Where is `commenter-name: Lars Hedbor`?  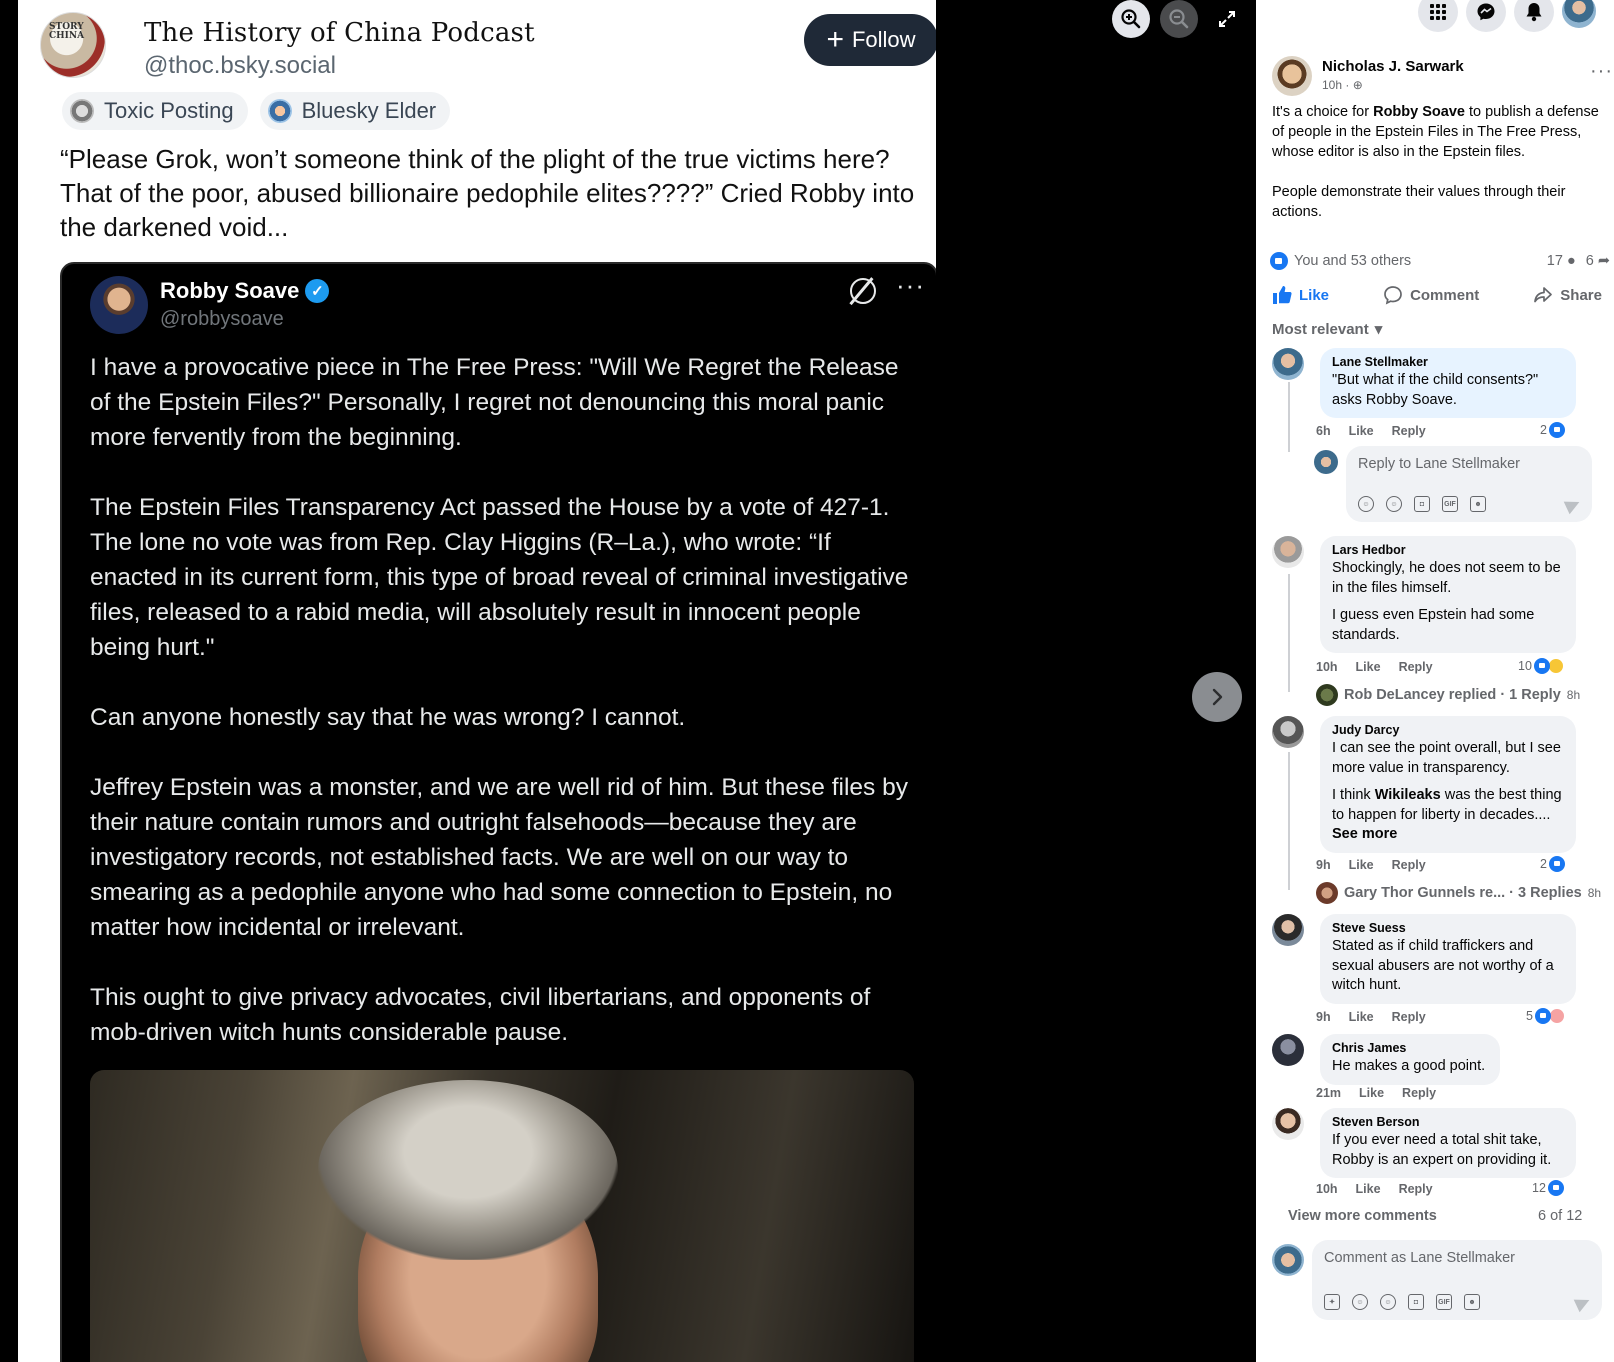 commenter-name: Lars Hedbor is located at coordinates (1448, 550).